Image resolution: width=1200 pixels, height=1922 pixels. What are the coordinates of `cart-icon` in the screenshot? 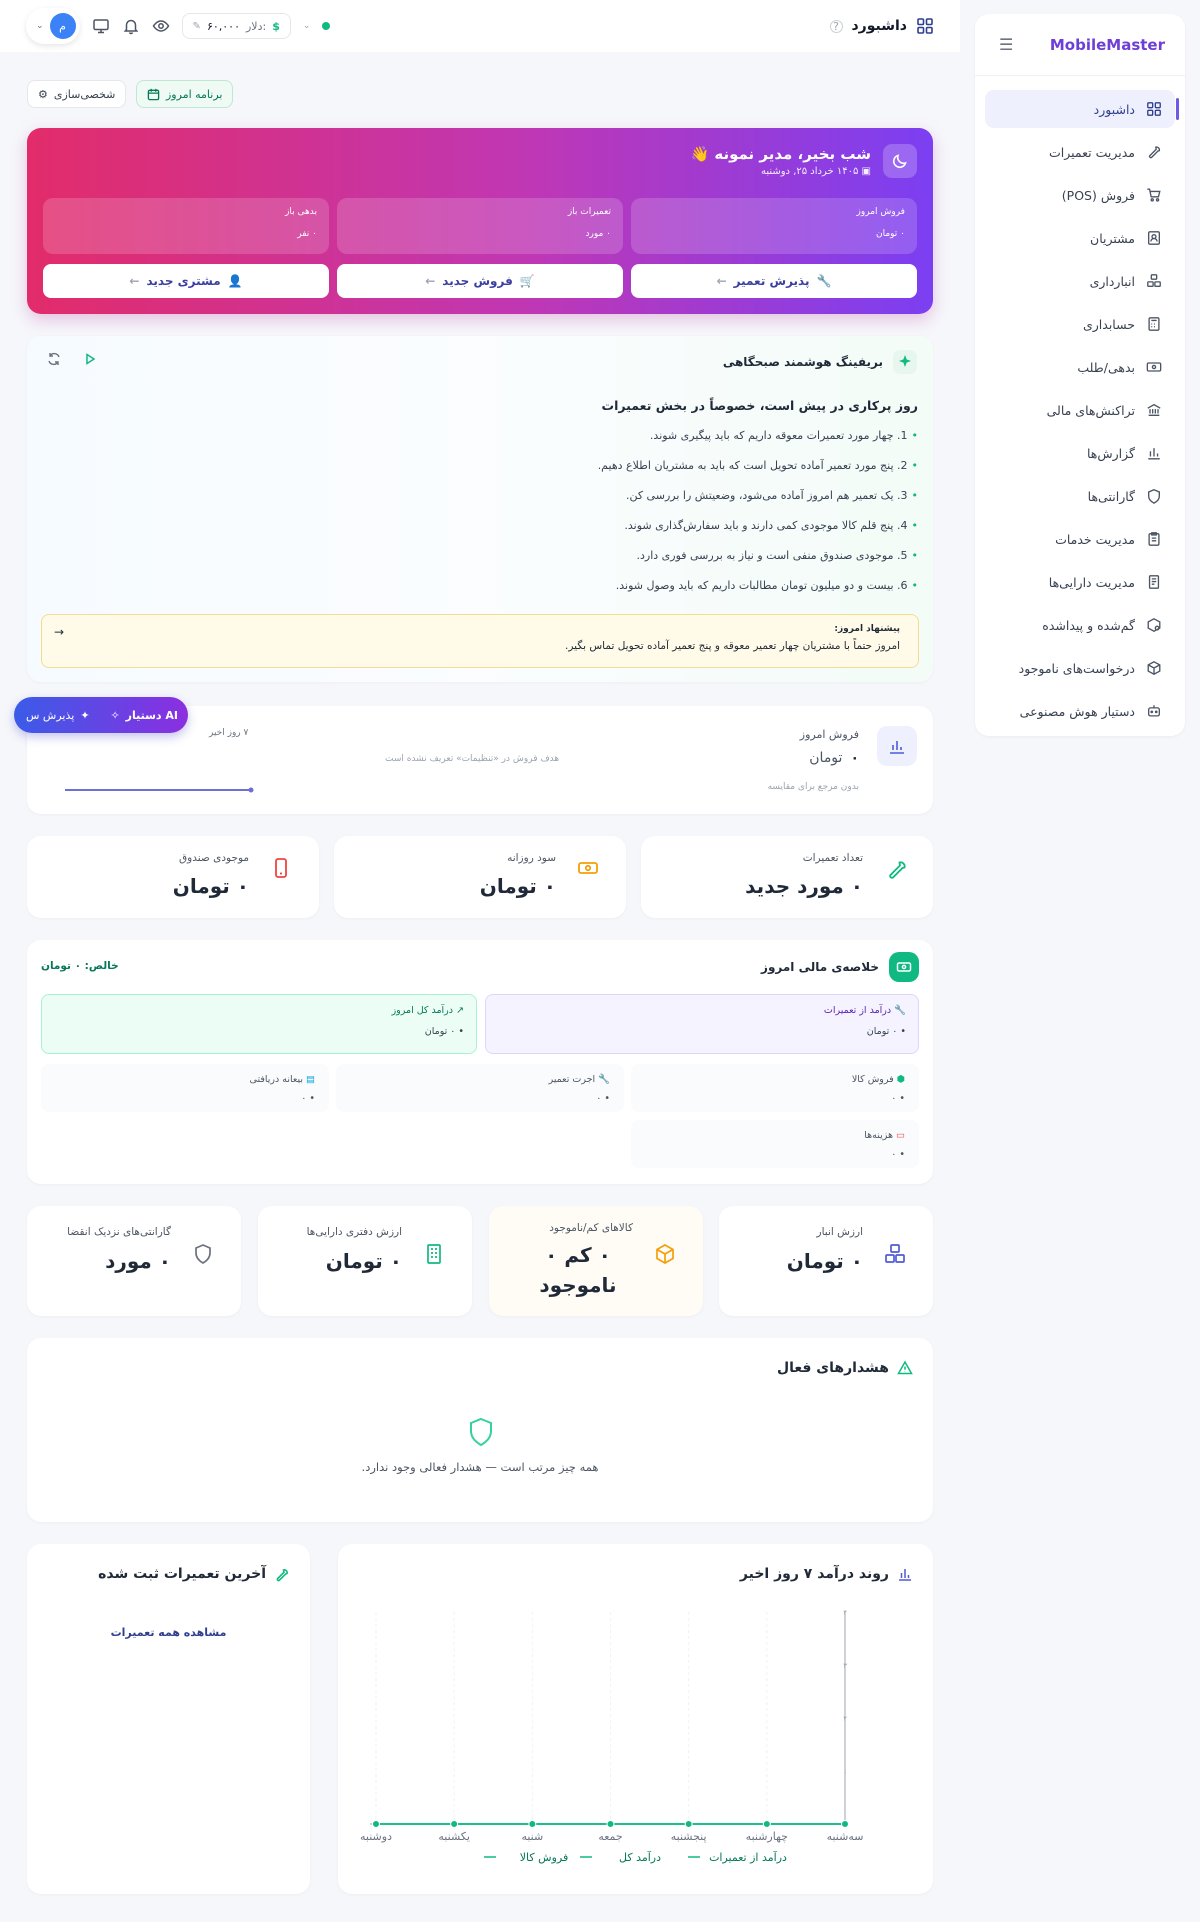 It's located at (1154, 195).